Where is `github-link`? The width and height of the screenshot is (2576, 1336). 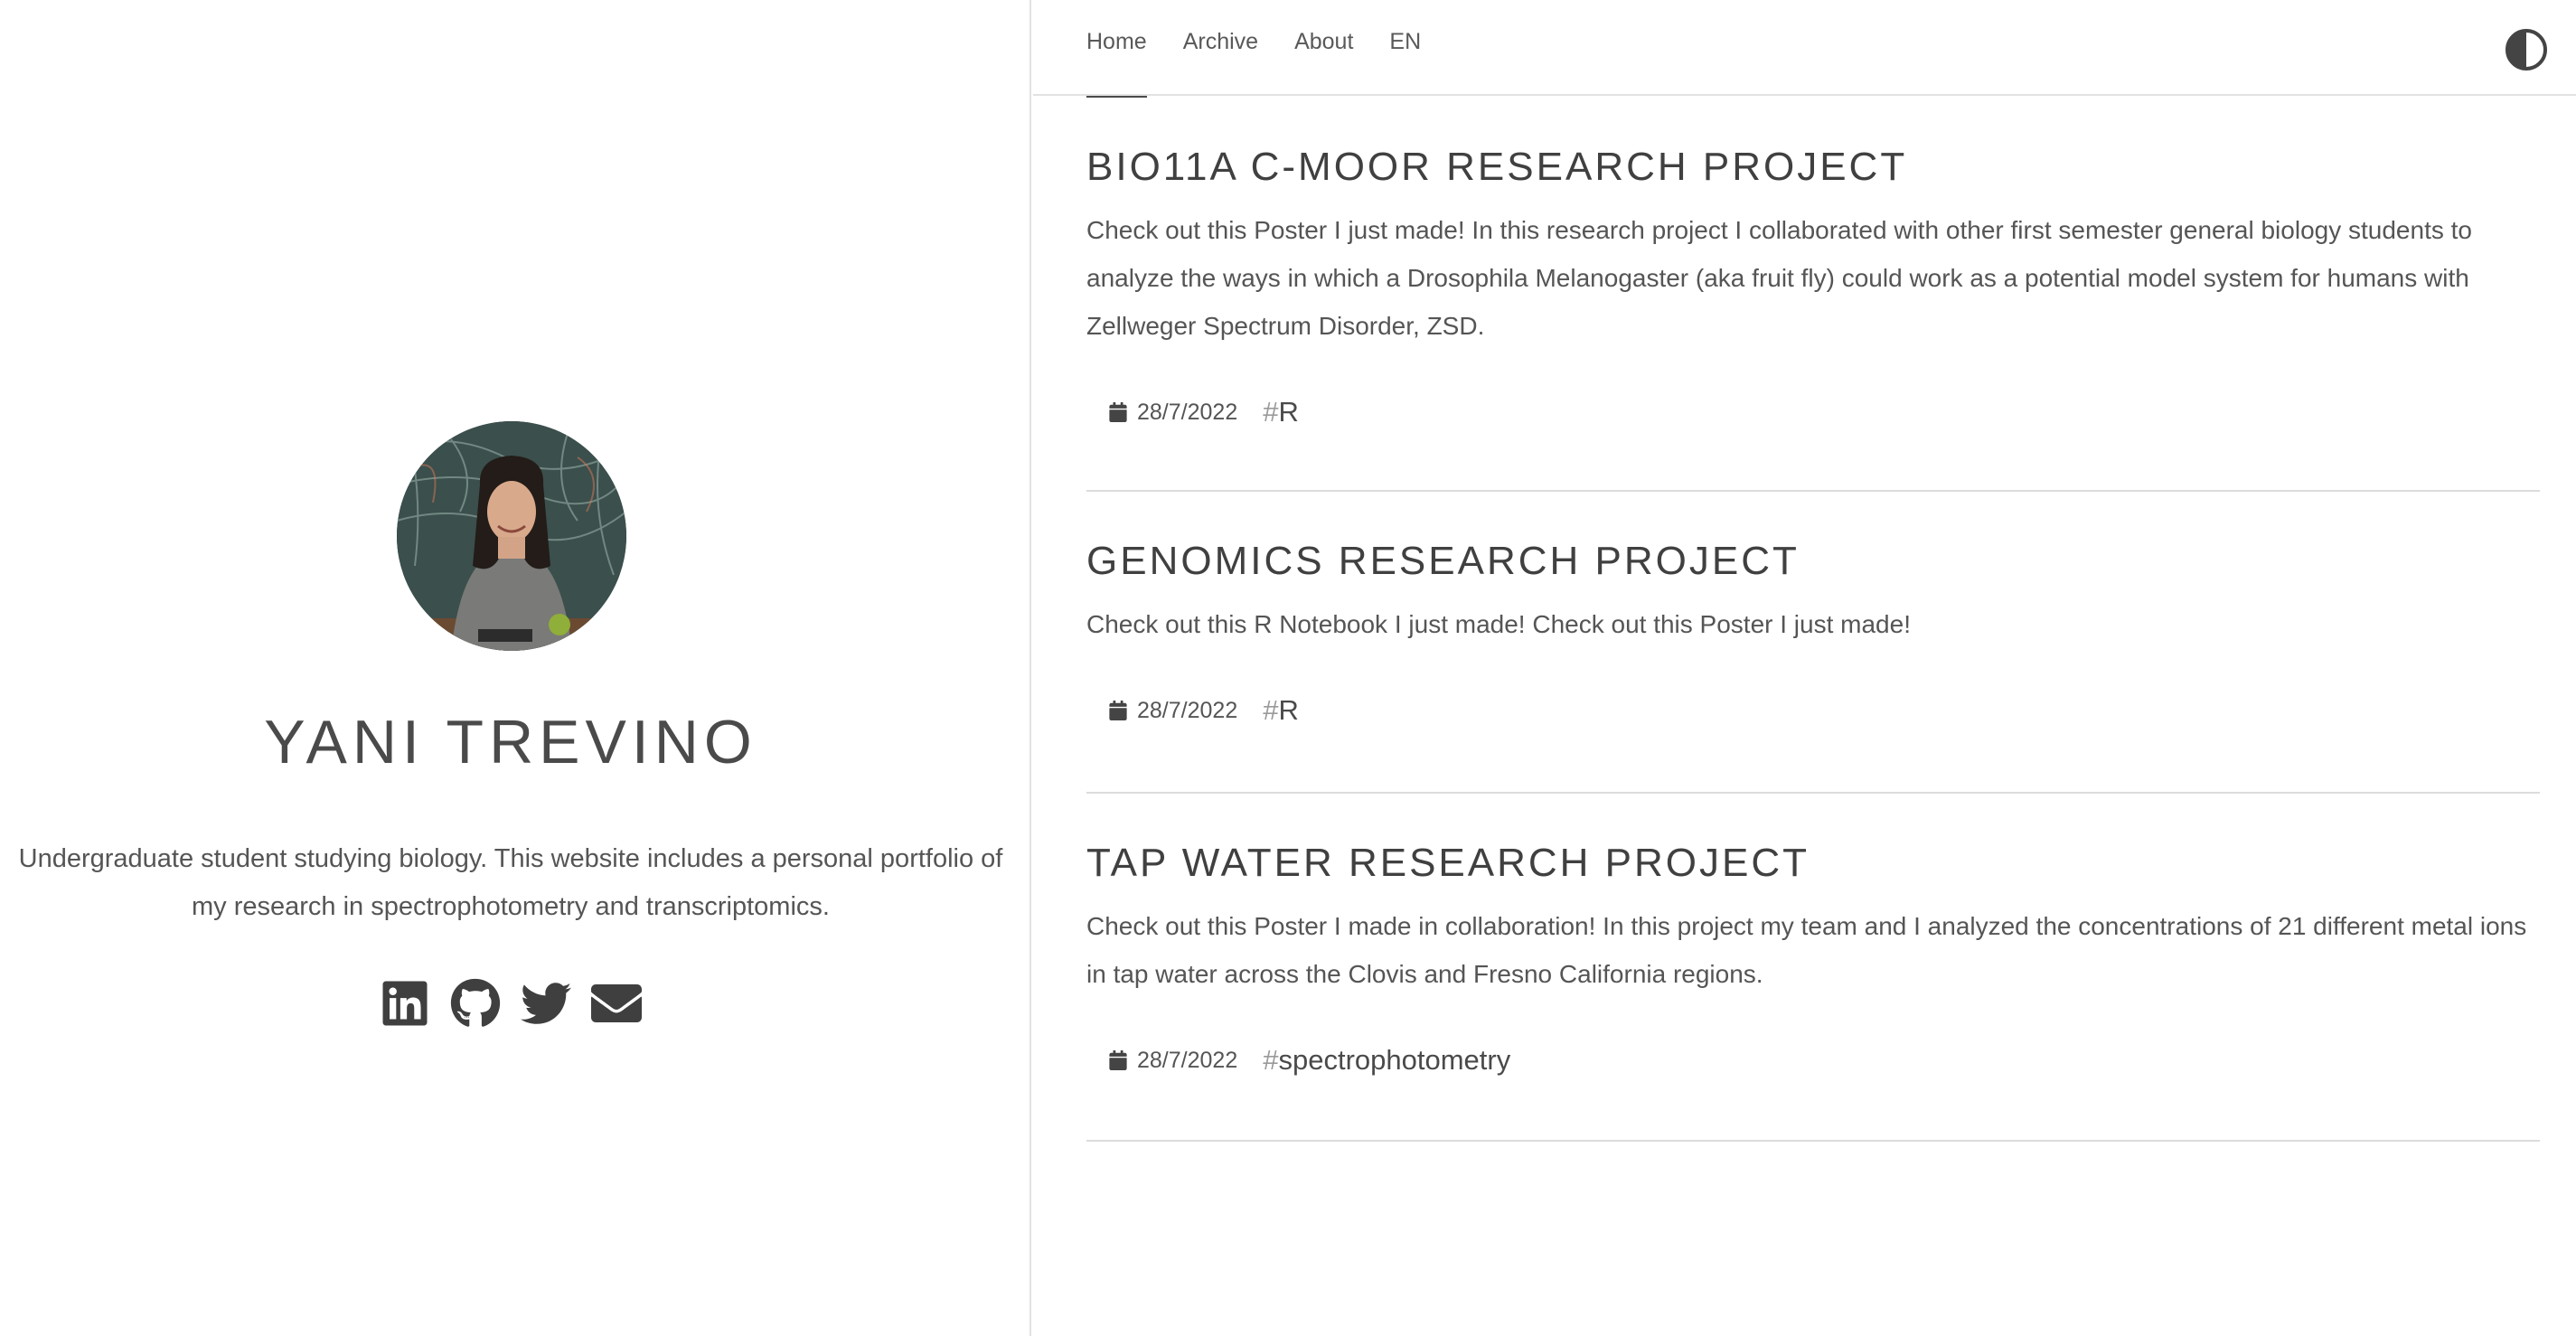 github-link is located at coordinates (475, 1003).